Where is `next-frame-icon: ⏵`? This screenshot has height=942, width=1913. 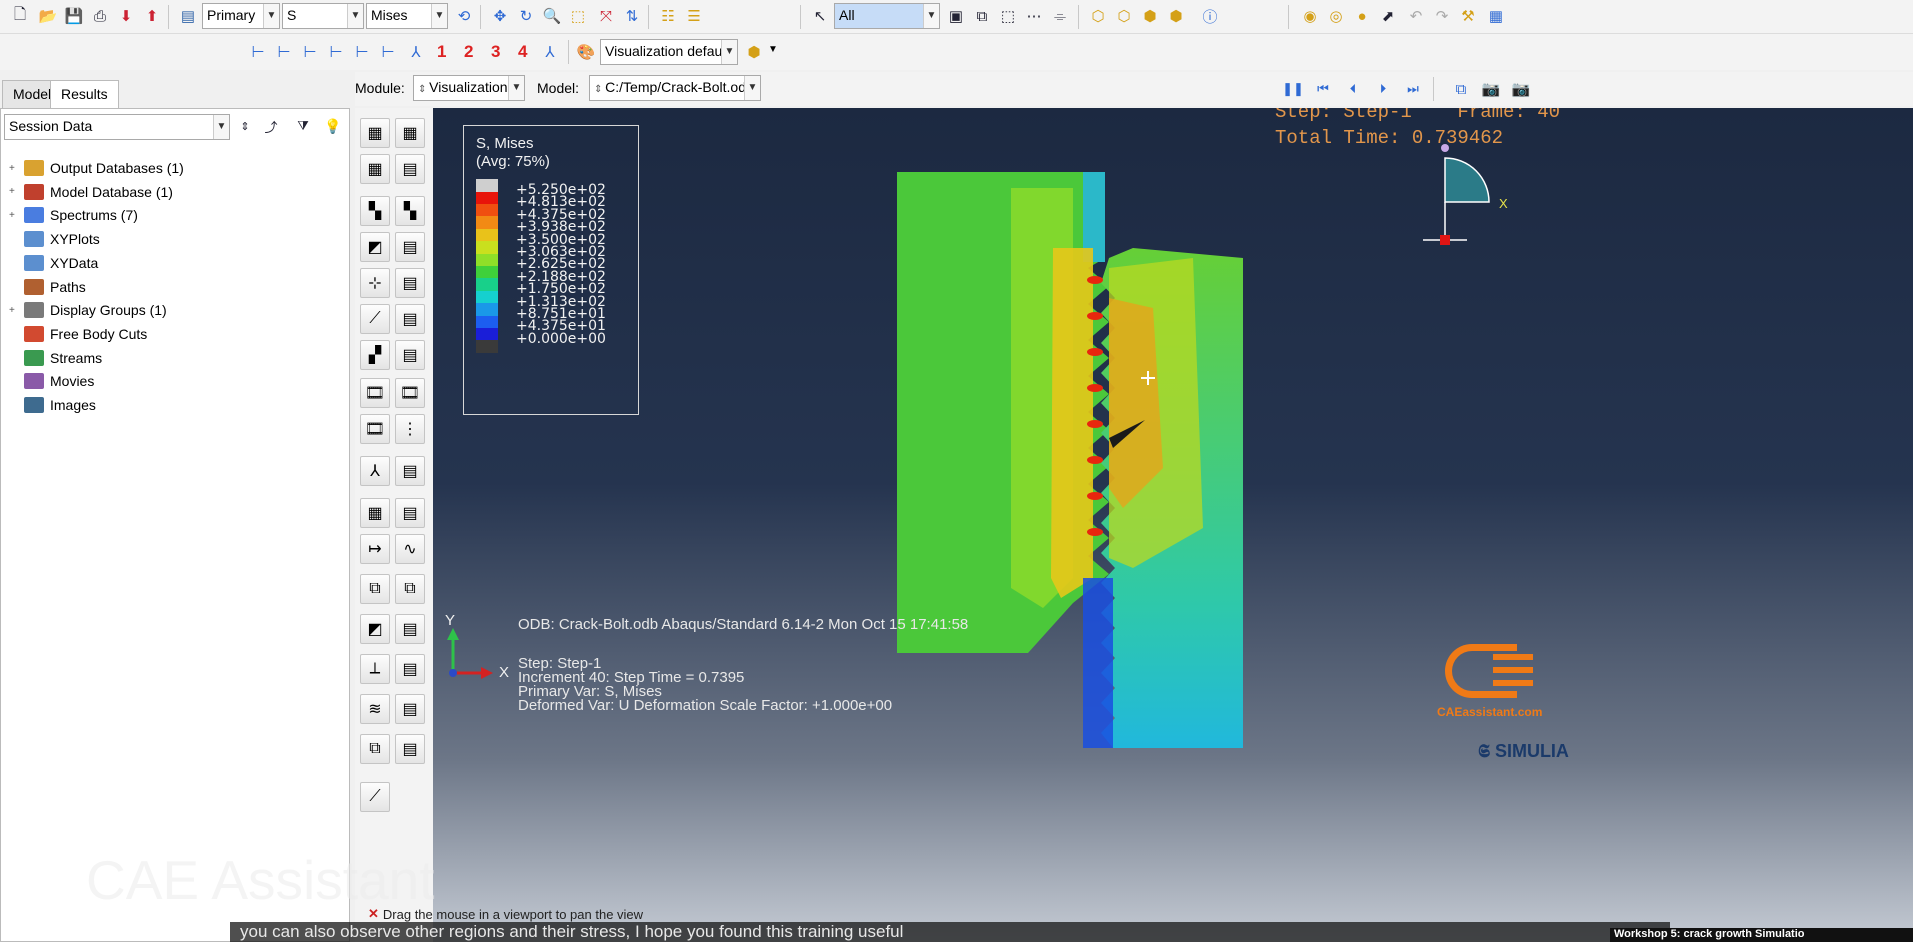 next-frame-icon: ⏵ is located at coordinates (1383, 89).